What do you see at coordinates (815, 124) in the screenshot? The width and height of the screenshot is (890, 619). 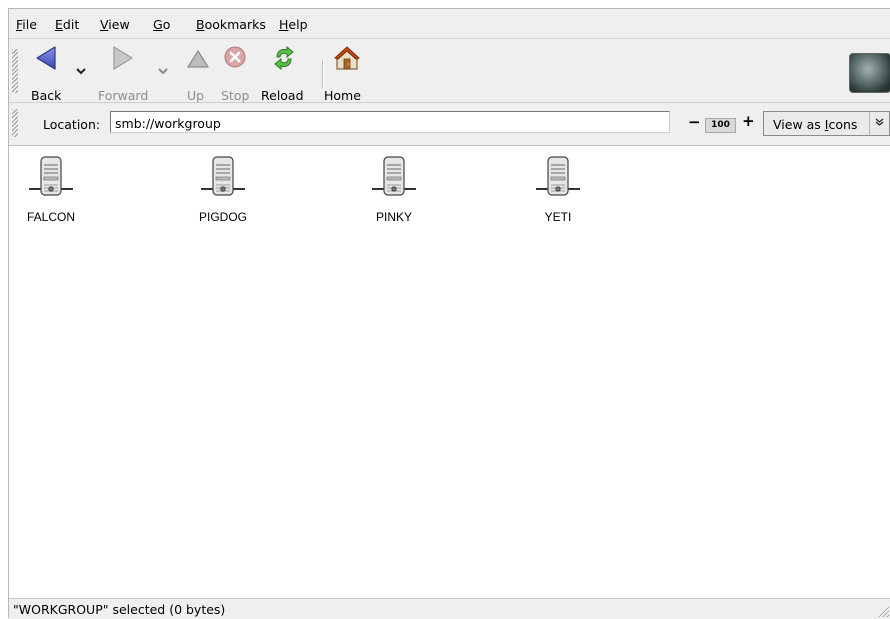 I see `view-as-label: View as Icons` at bounding box center [815, 124].